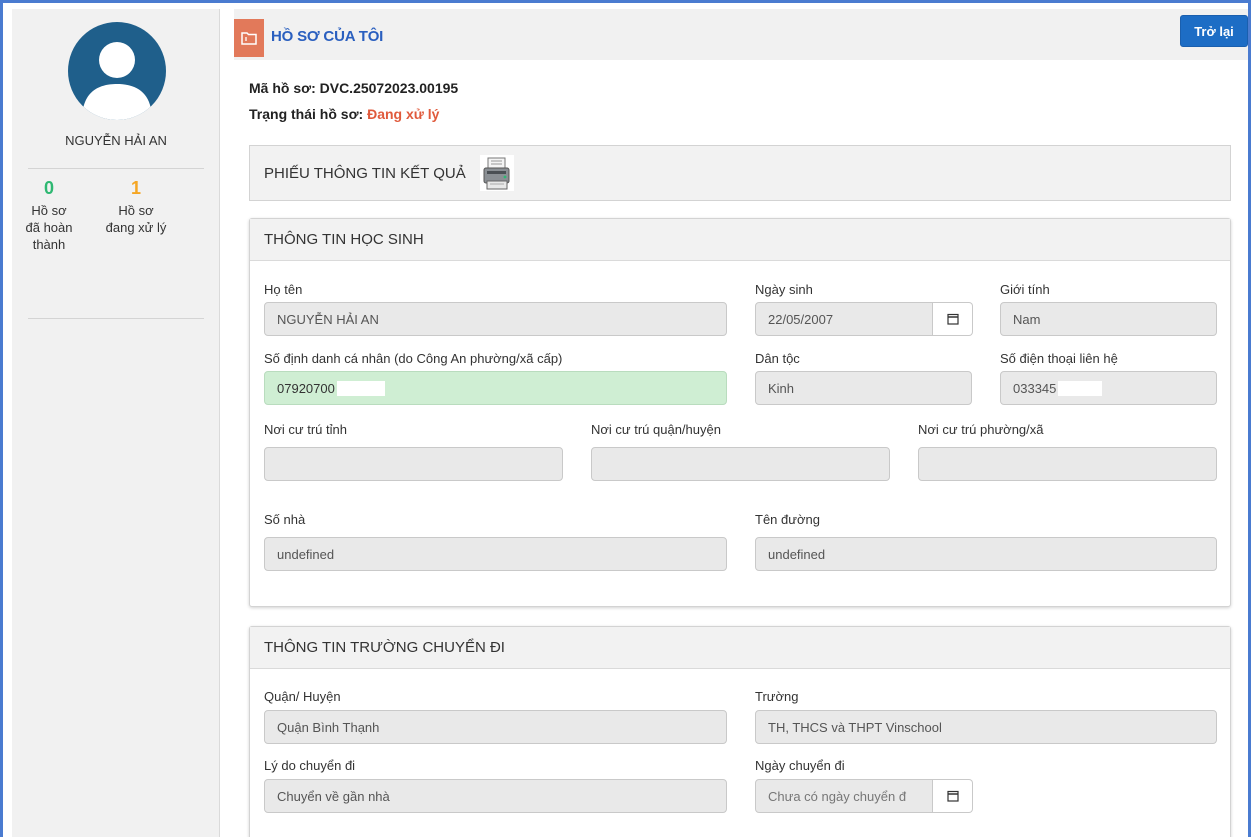 Image resolution: width=1251 pixels, height=837 pixels. Describe the element at coordinates (413, 464) in the screenshot. I see `province-field` at that location.